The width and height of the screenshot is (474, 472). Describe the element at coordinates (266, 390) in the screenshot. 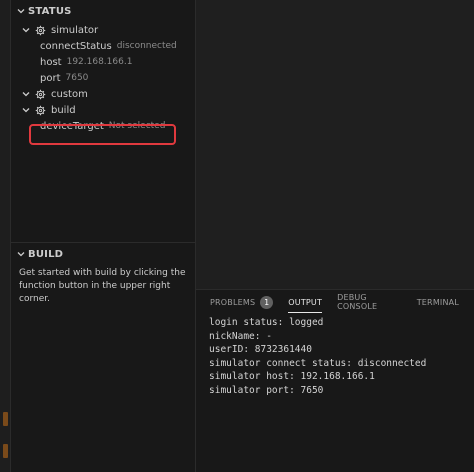

I see `output-line: simulator port: 7650` at that location.